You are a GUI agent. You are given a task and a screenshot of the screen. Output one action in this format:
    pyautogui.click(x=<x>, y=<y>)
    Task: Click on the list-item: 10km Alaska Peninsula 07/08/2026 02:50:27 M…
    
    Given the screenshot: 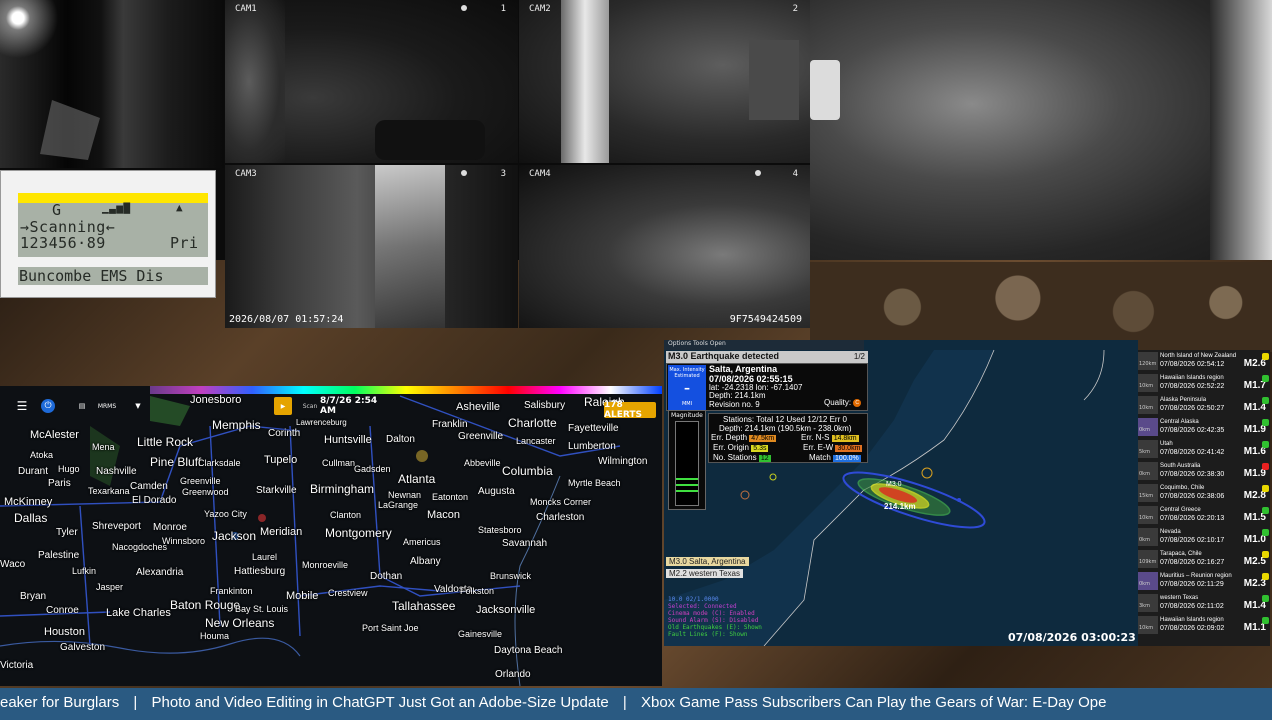 What is the action you would take?
    pyautogui.click(x=1204, y=405)
    